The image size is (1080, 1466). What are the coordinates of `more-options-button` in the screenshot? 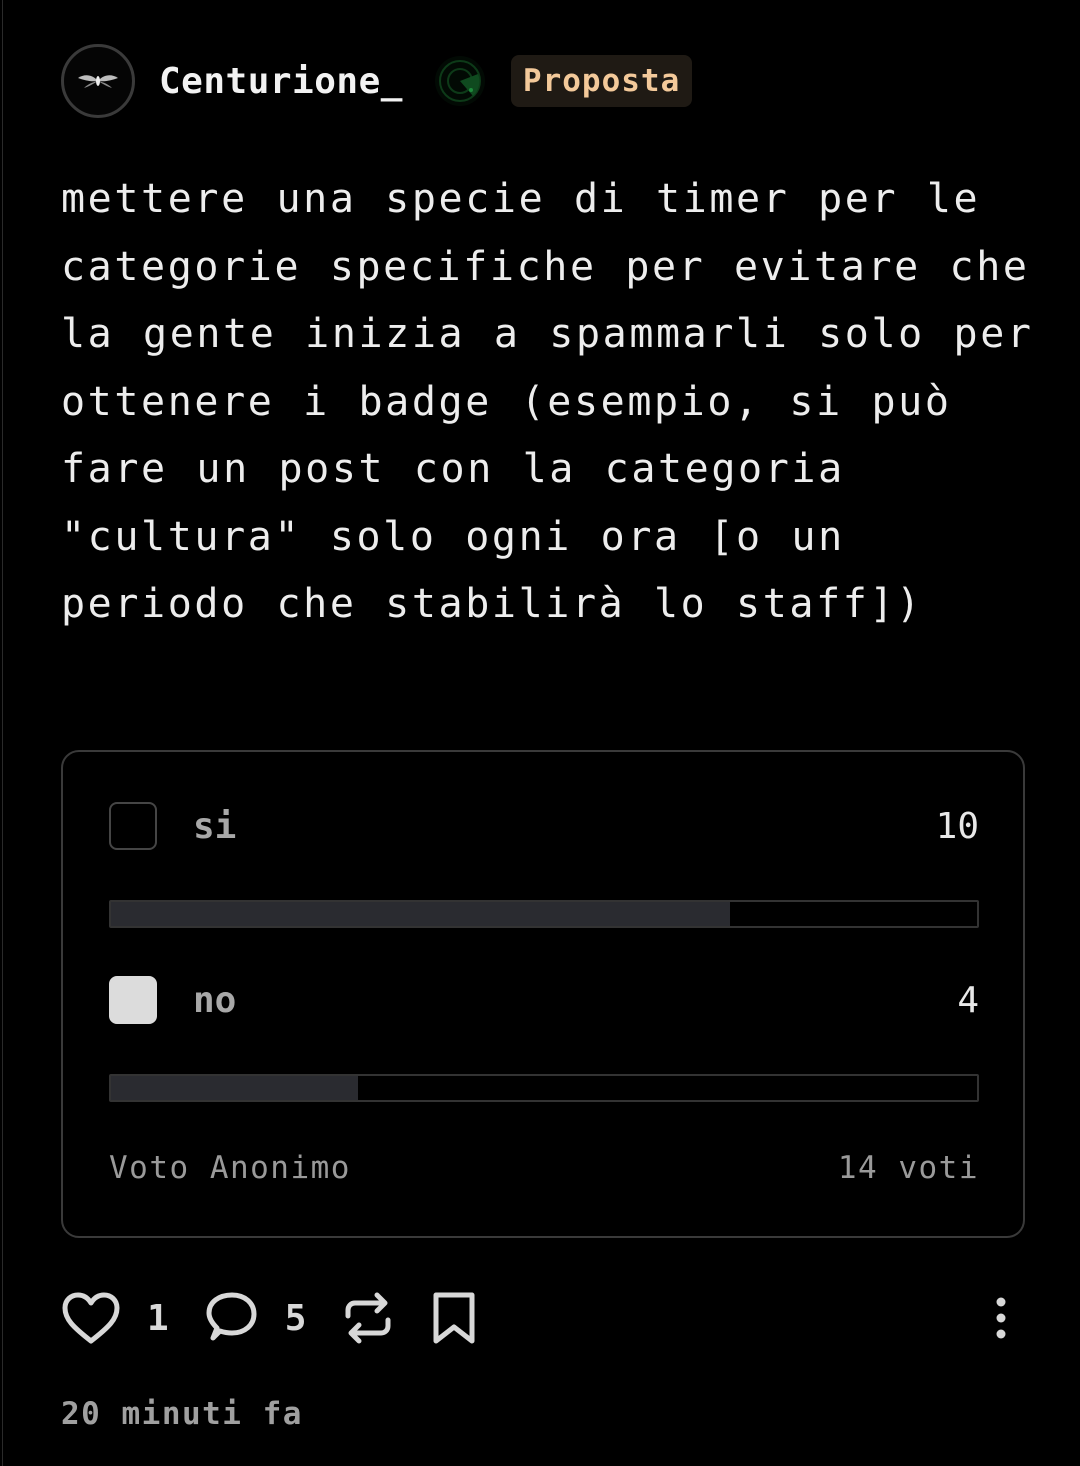 It's located at (1001, 1320).